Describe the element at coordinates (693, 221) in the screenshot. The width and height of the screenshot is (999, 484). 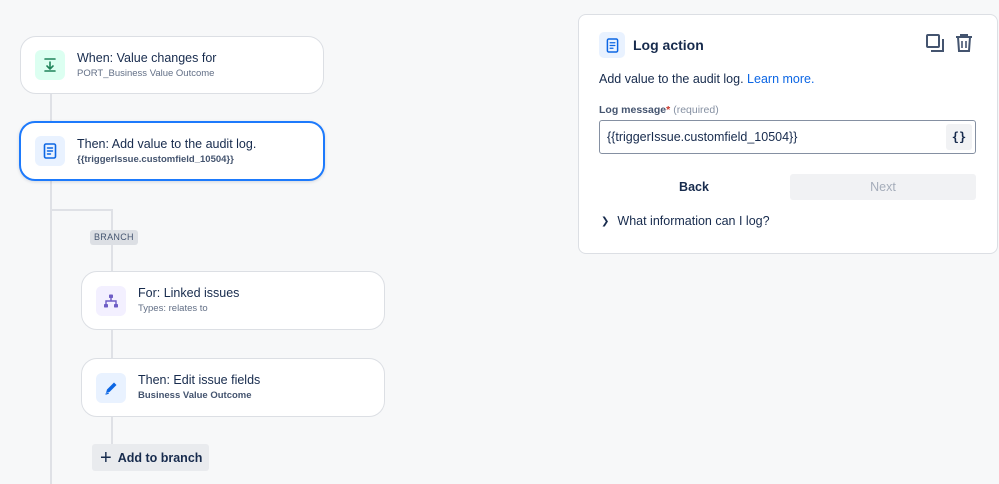
I see `expander-label: What information can I log?` at that location.